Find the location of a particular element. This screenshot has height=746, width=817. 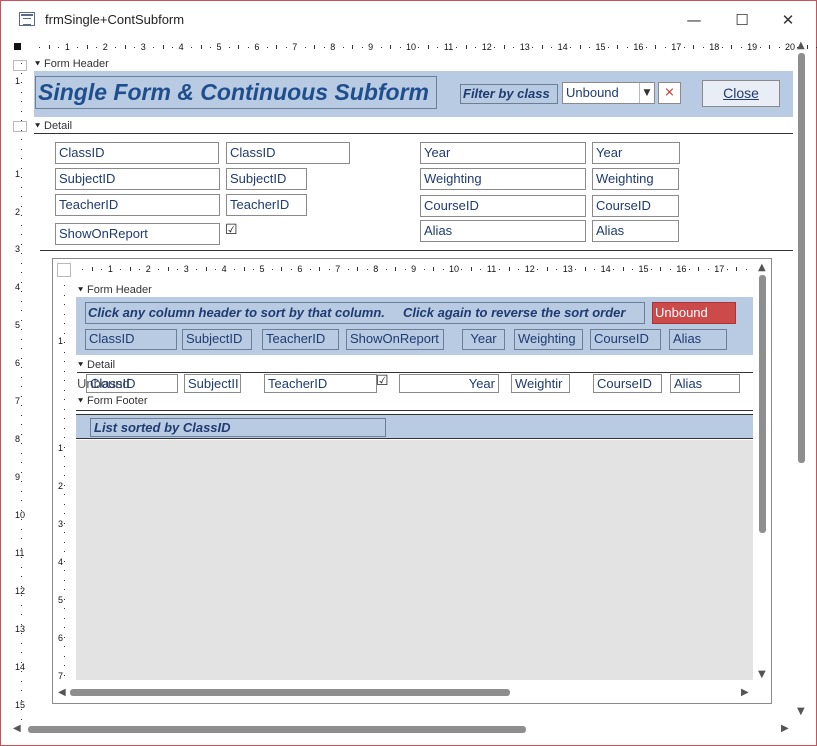

classid-field: ClassID is located at coordinates (288, 153).